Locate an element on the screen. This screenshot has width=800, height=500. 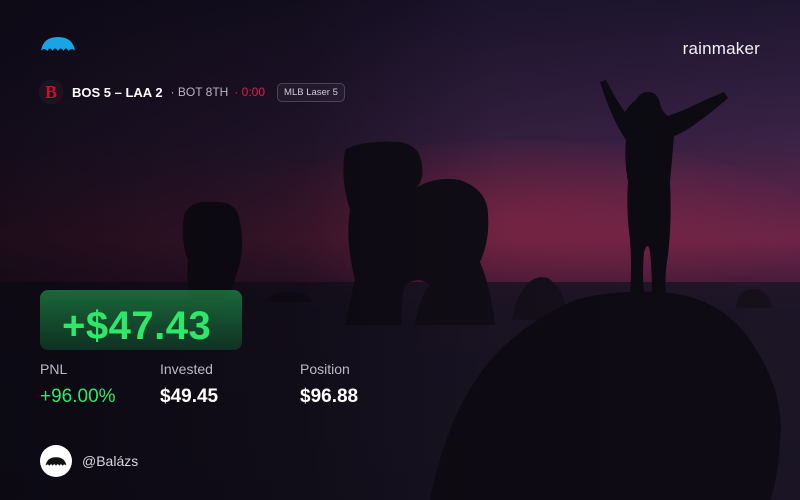
pnl-card: +$47.43 is located at coordinates (141, 320).